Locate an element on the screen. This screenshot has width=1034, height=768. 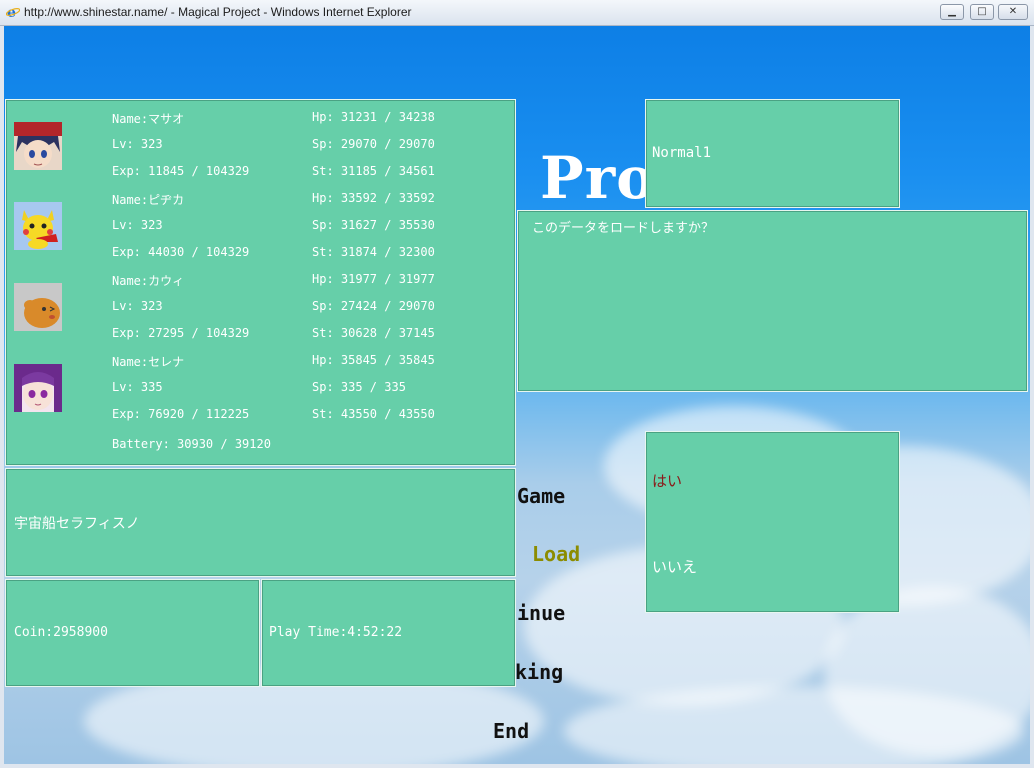
char-exp: Exp: 27295 / 104329 is located at coordinates (181, 333).